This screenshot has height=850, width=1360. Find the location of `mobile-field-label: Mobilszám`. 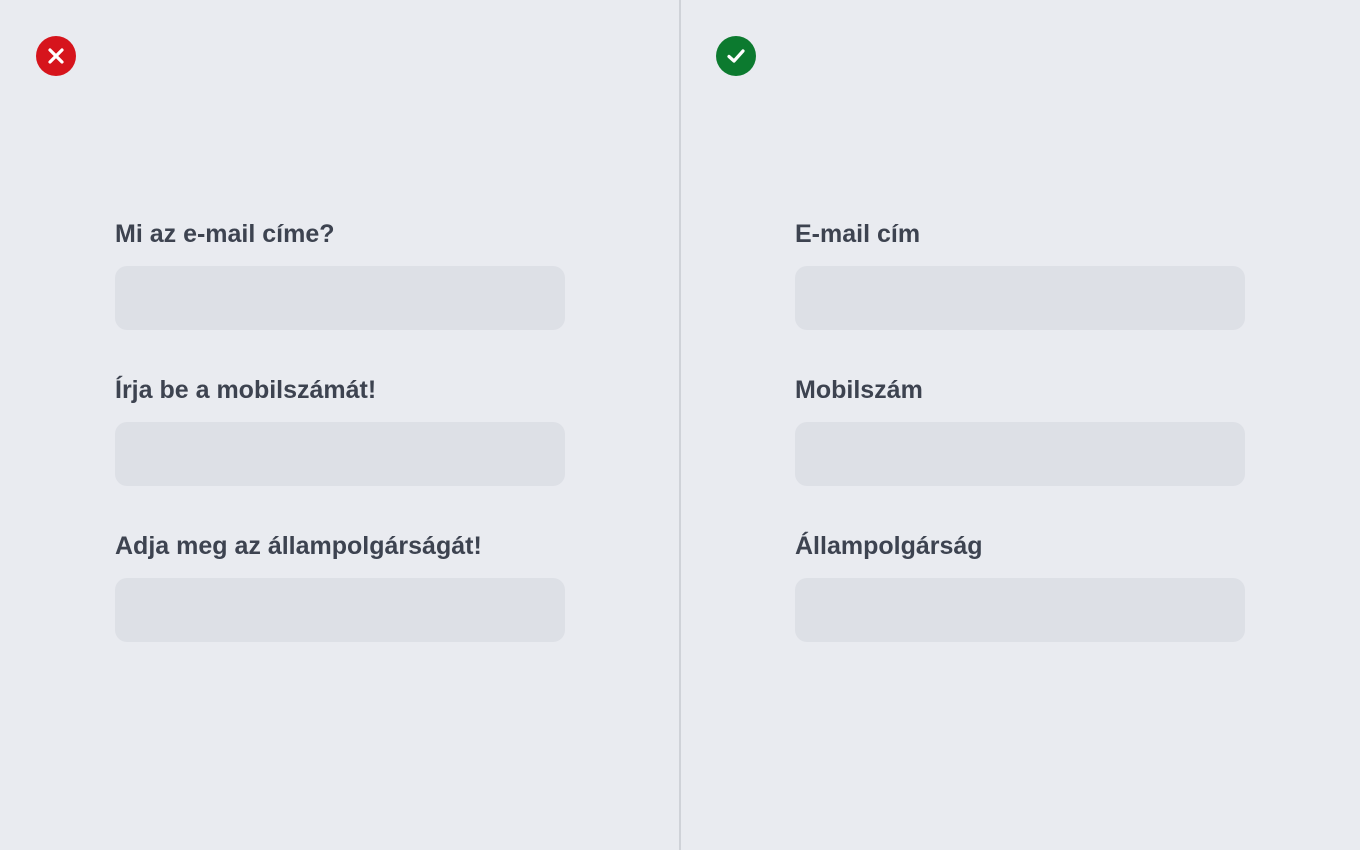

mobile-field-label: Mobilszám is located at coordinates (859, 390).